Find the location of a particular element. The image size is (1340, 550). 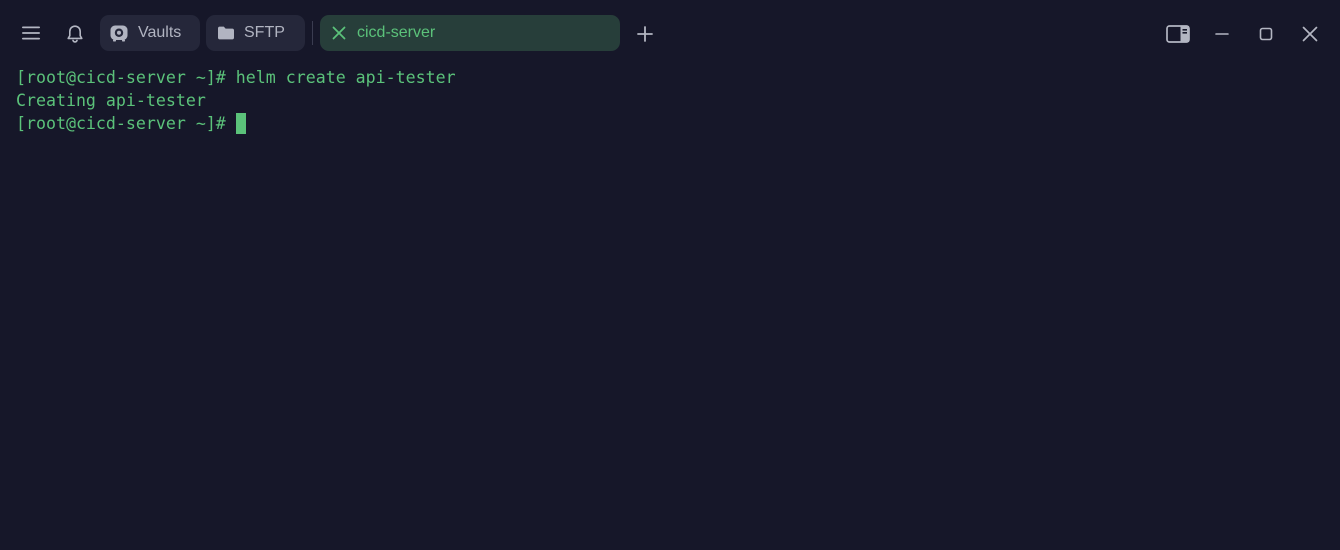

minimize-icon is located at coordinates (1222, 34).